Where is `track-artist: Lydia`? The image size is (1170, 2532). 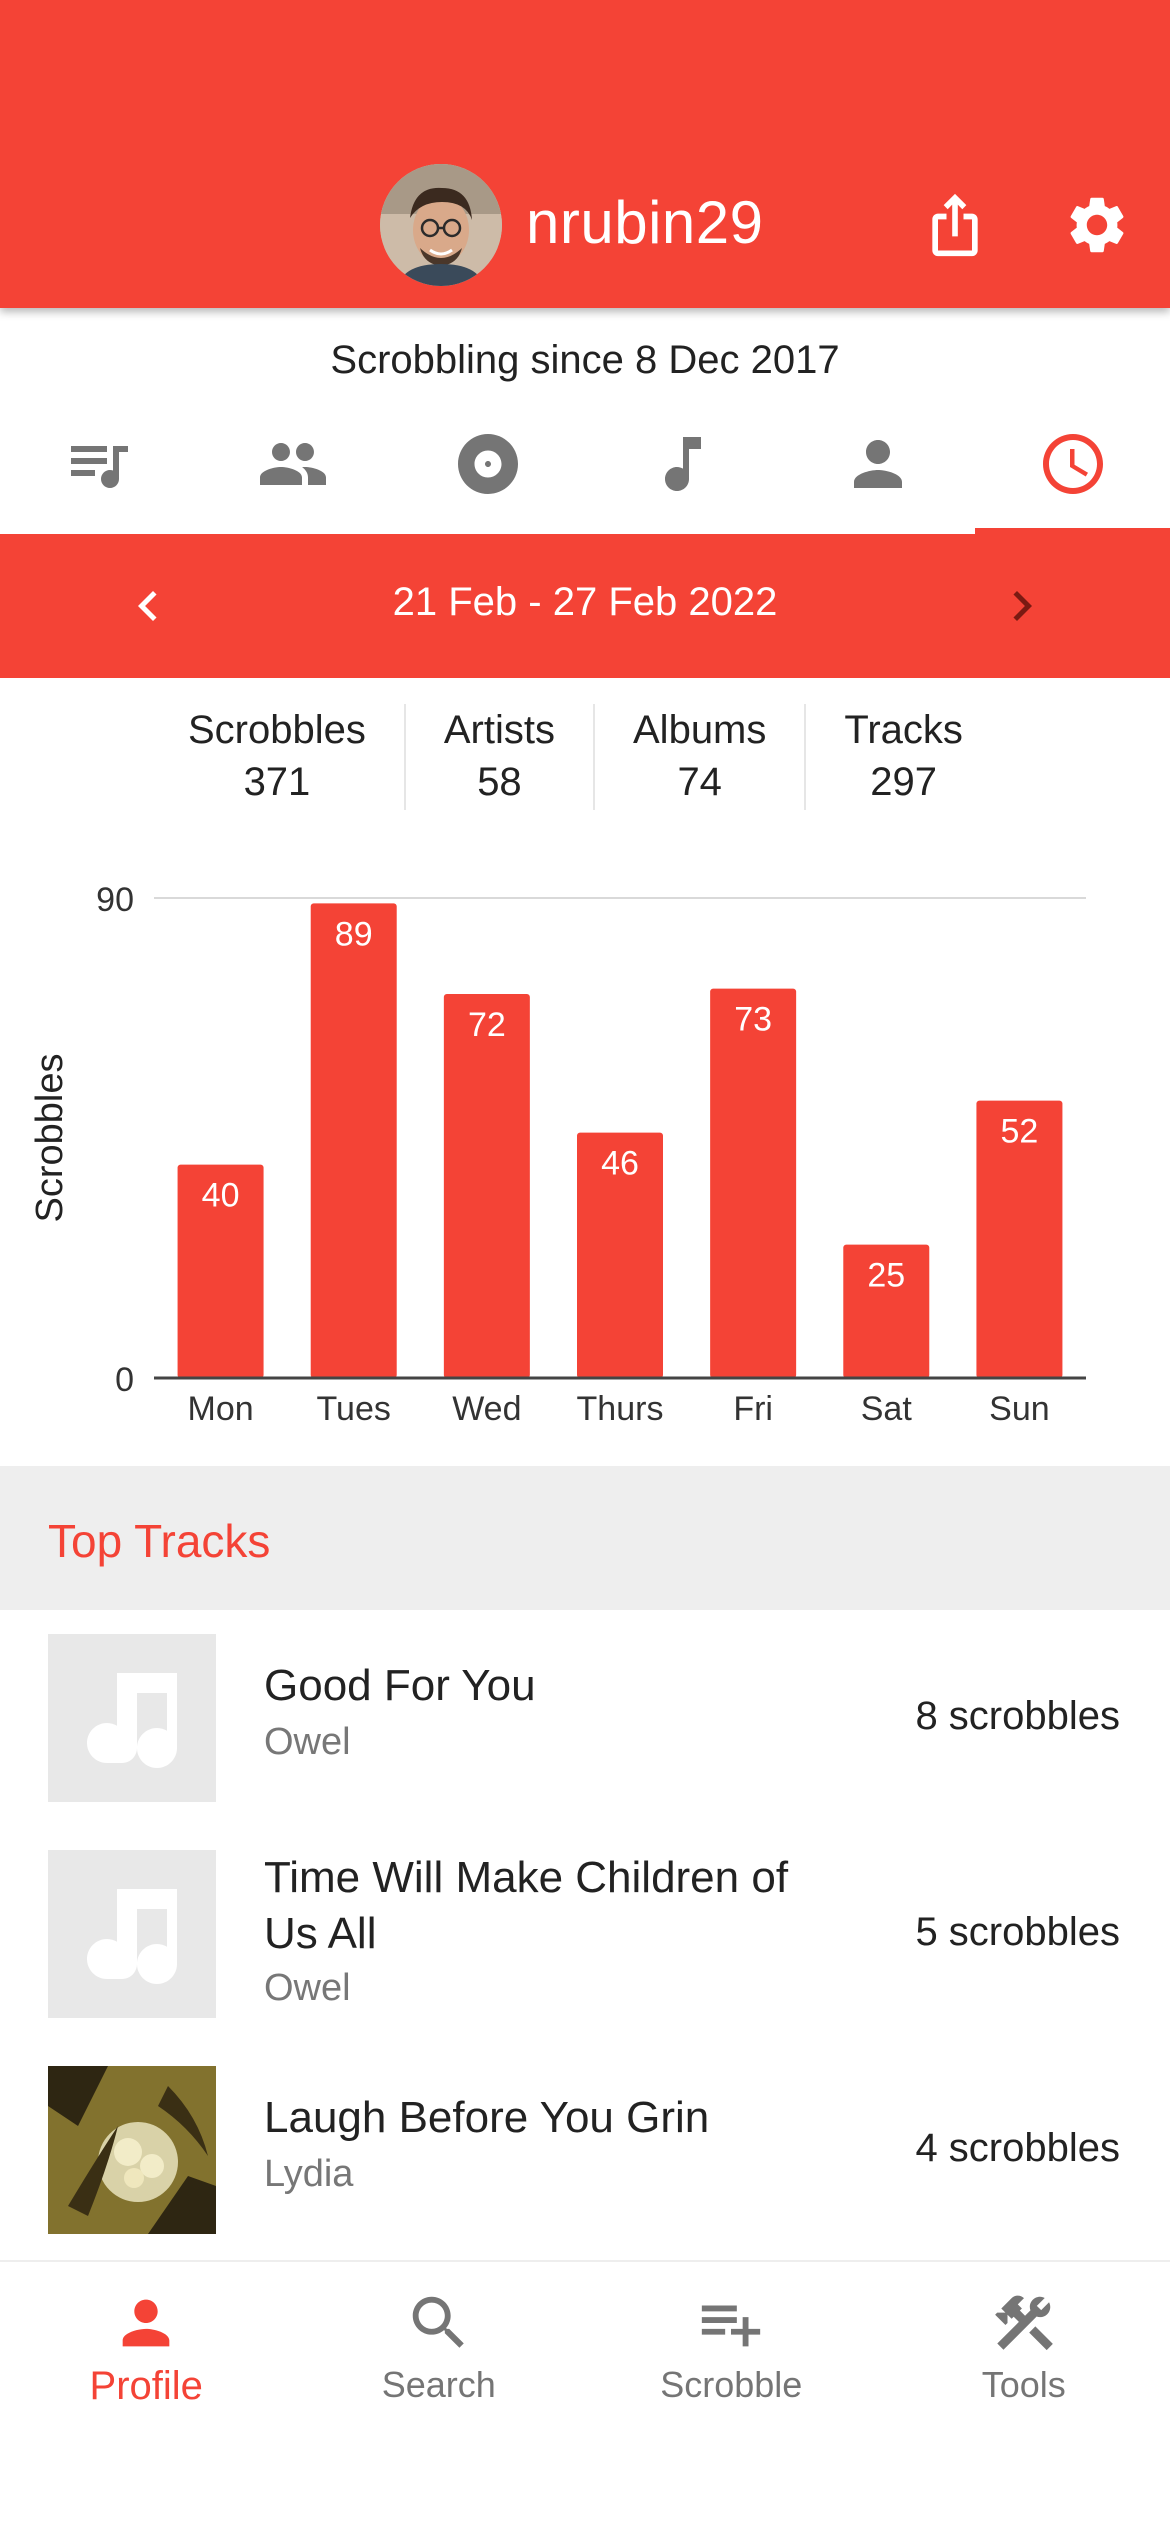
track-artist: Lydia is located at coordinates (309, 2174).